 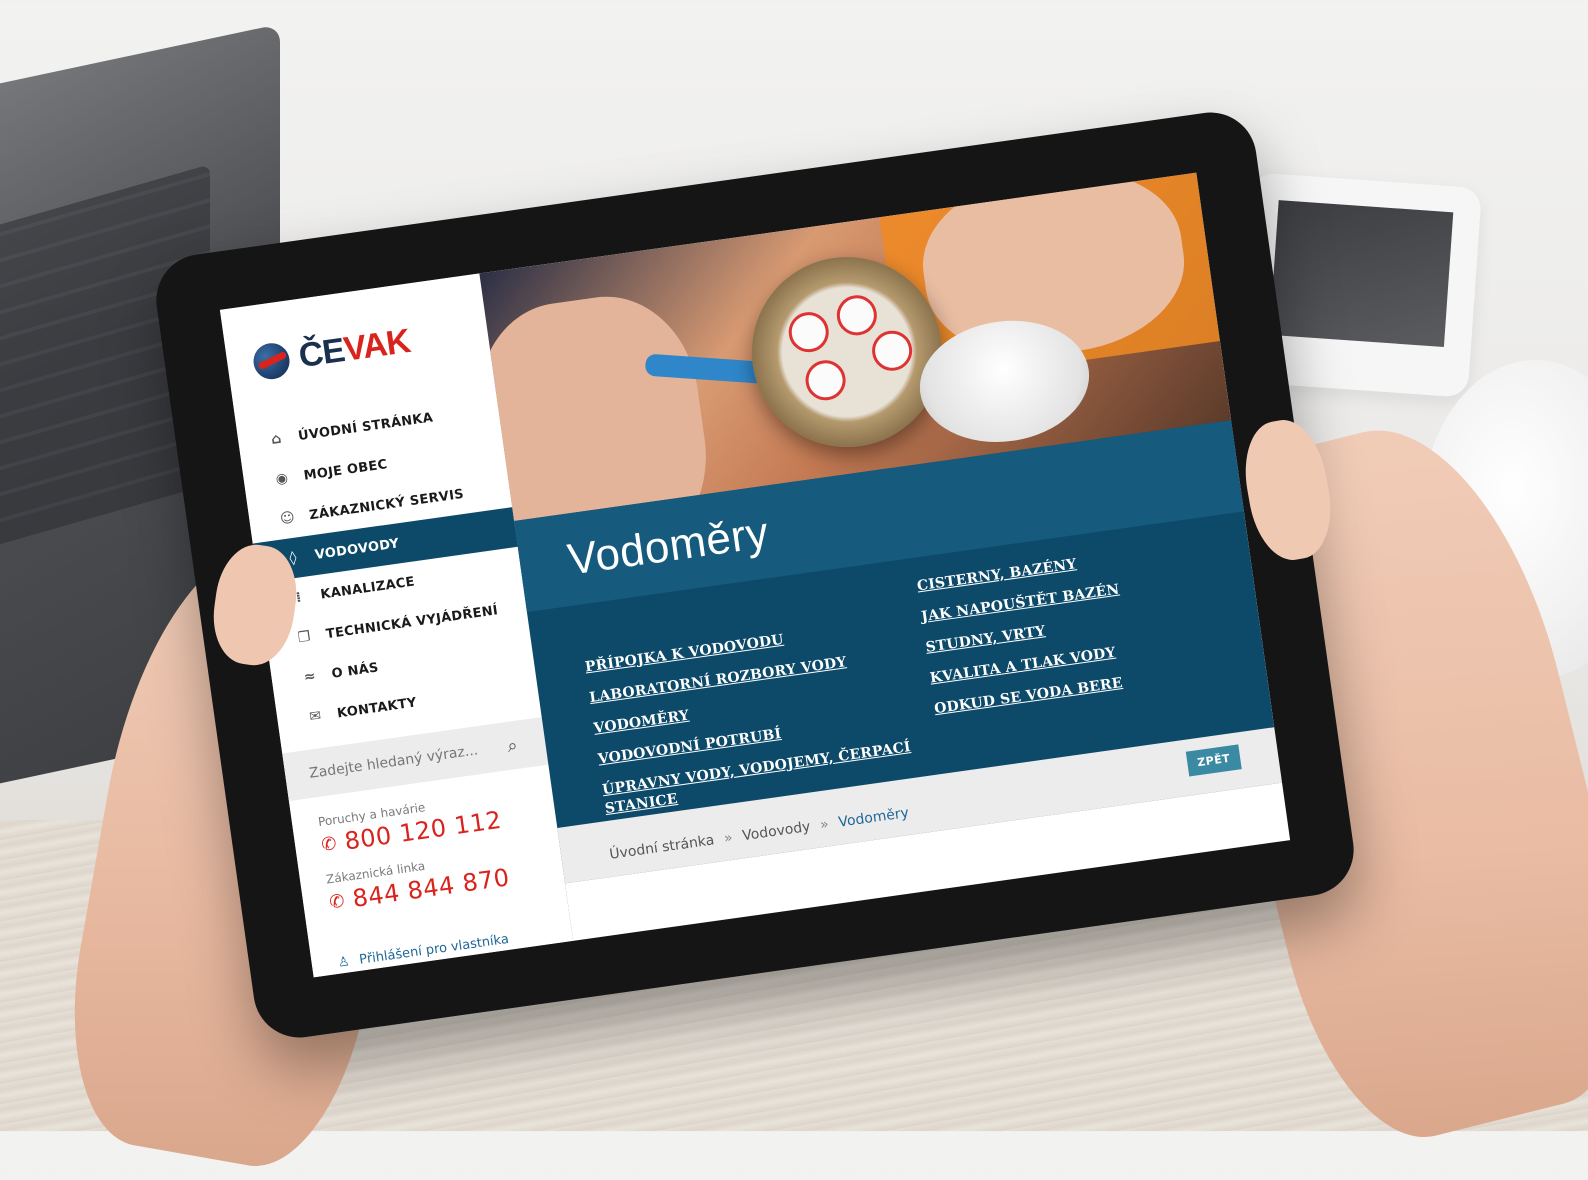 I want to click on nav-item-label: ÚVODNÍ STRÁNKA, so click(x=365, y=426).